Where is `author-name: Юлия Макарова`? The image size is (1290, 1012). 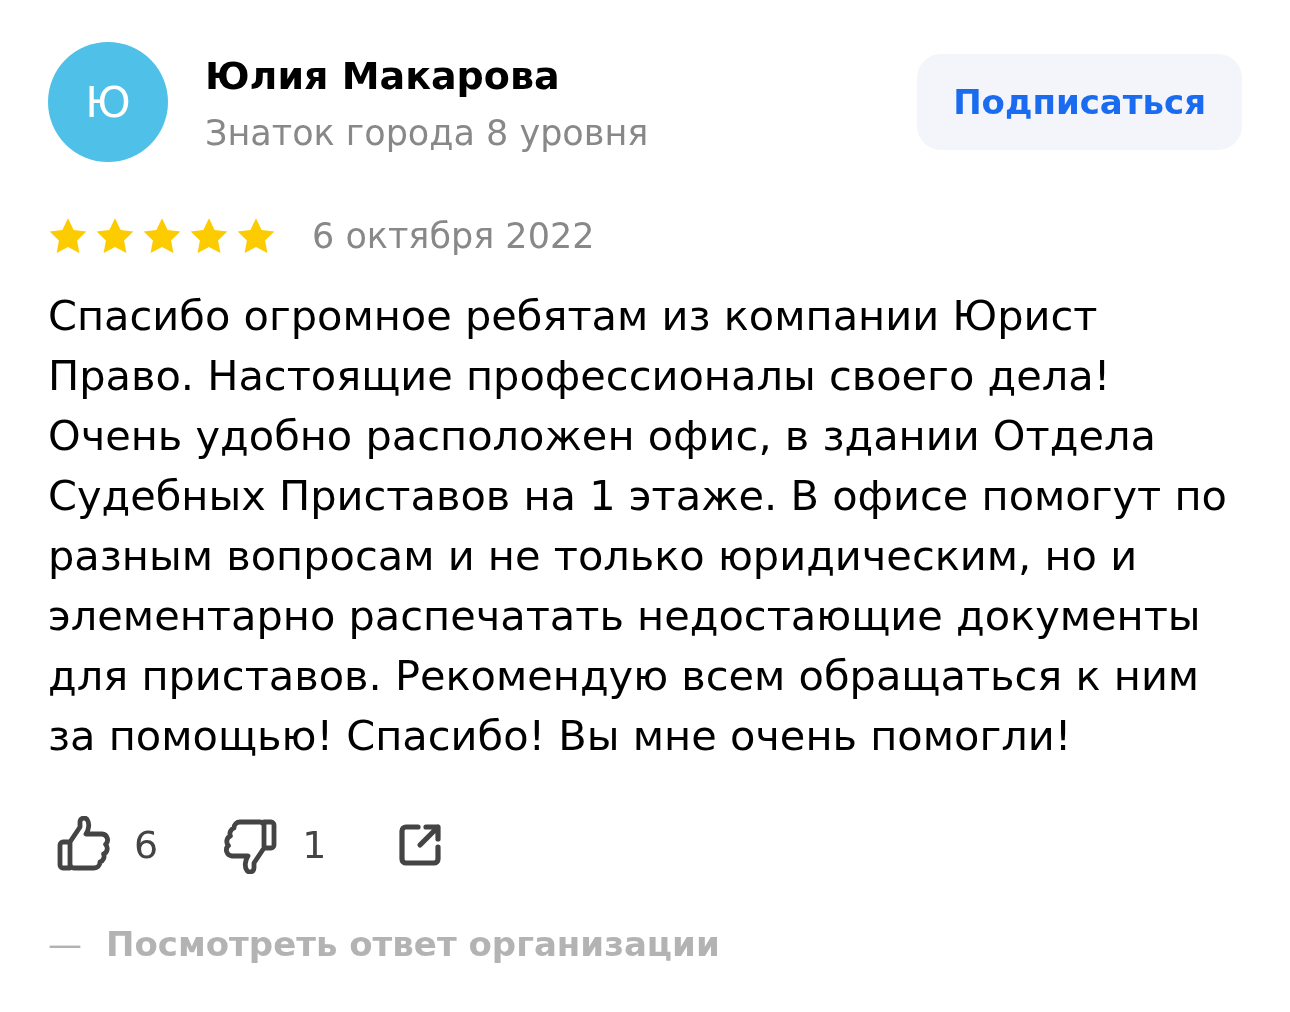 author-name: Юлия Макарова is located at coordinates (383, 76).